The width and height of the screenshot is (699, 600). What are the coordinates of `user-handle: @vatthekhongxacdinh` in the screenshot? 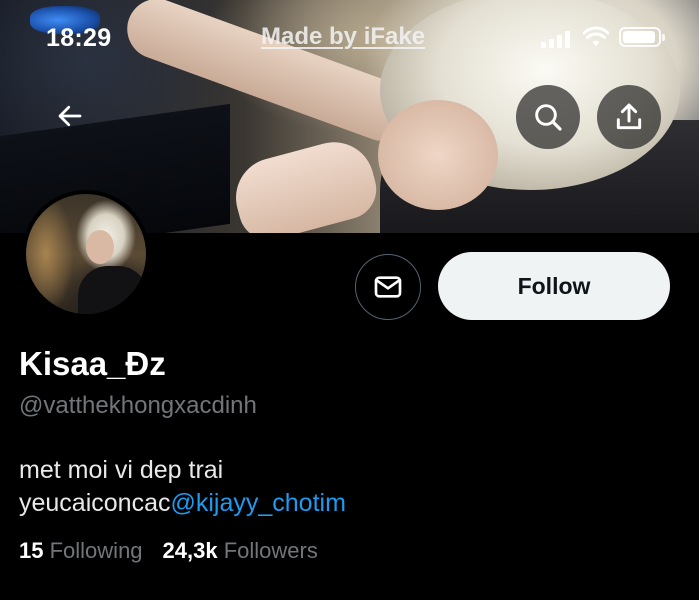 It's located at (138, 405).